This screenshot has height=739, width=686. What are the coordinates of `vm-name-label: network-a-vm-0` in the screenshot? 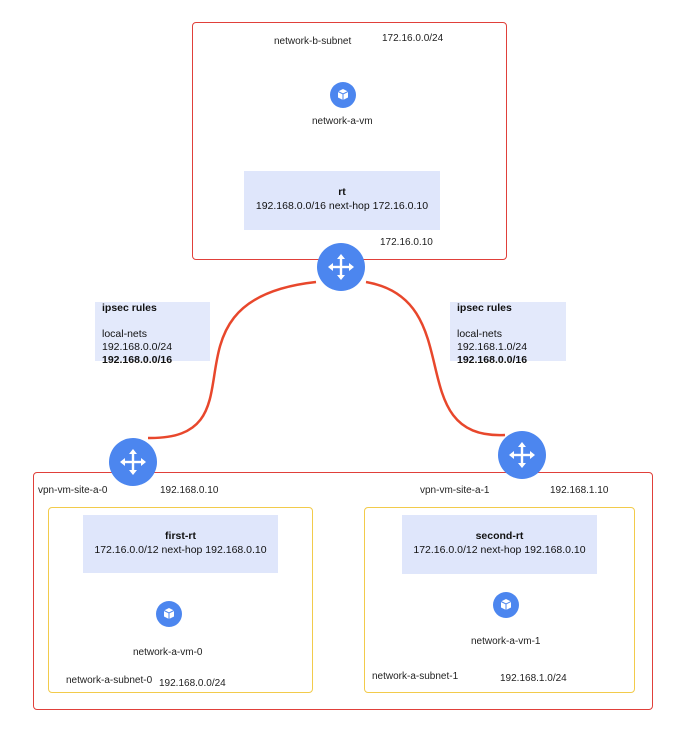 It's located at (168, 652).